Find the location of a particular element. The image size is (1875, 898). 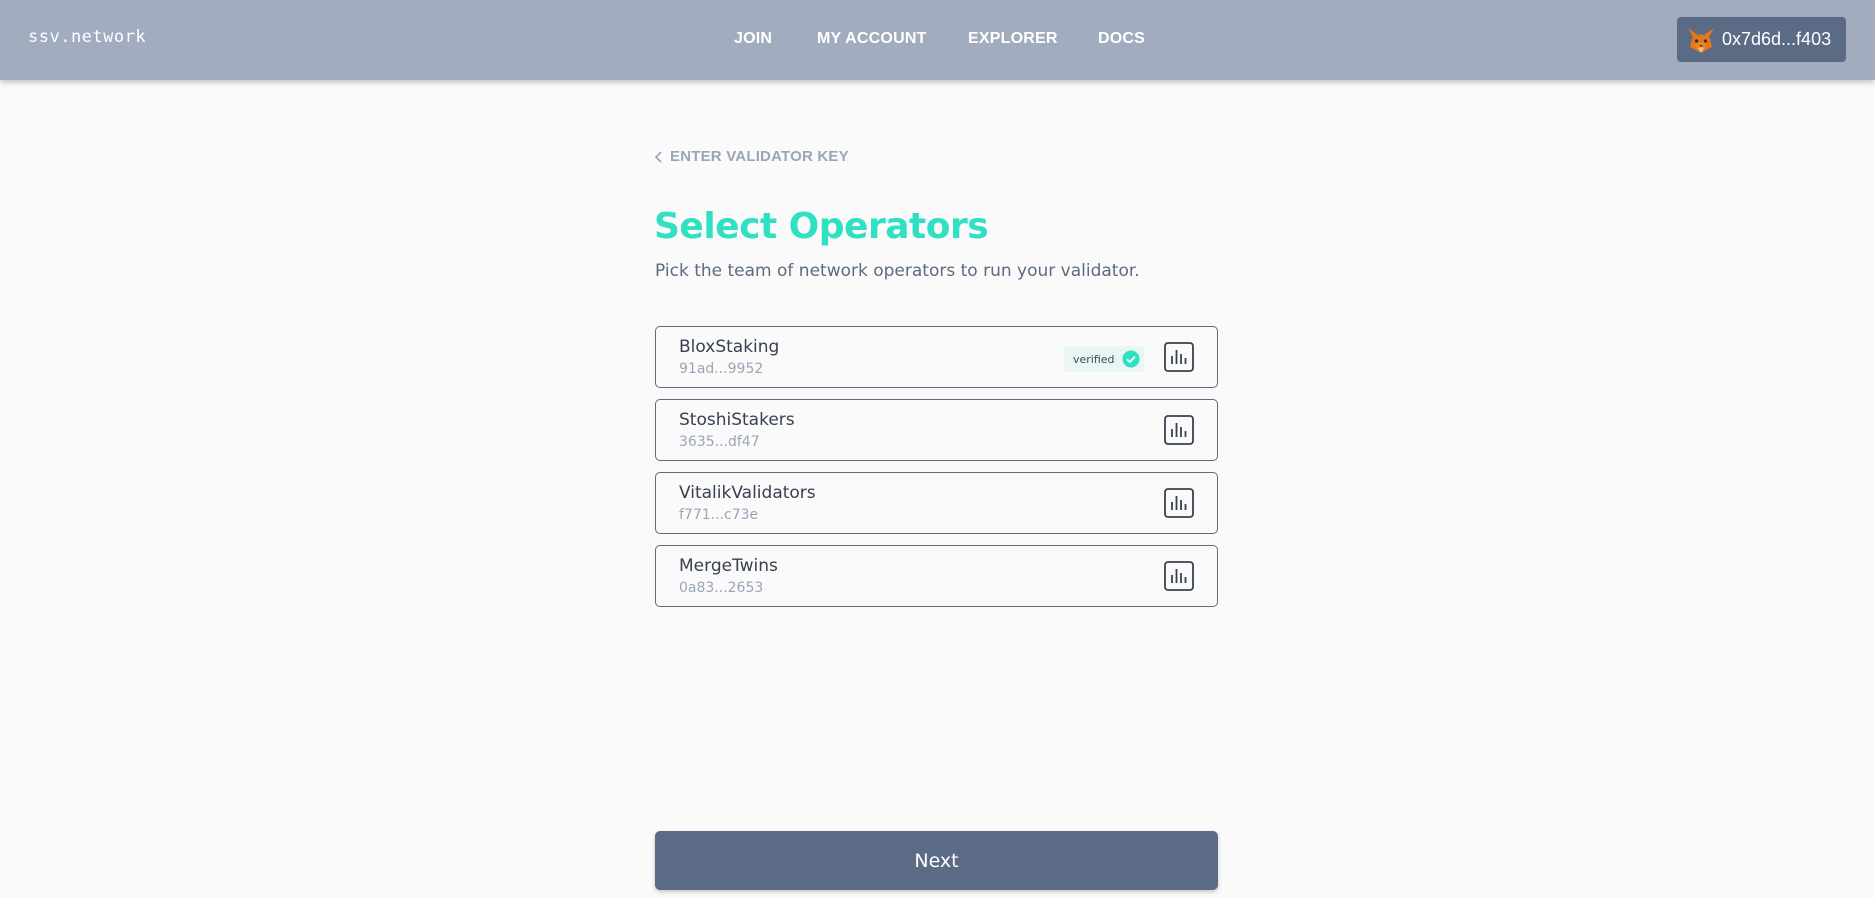

verified-badge: verified is located at coordinates (1104, 359).